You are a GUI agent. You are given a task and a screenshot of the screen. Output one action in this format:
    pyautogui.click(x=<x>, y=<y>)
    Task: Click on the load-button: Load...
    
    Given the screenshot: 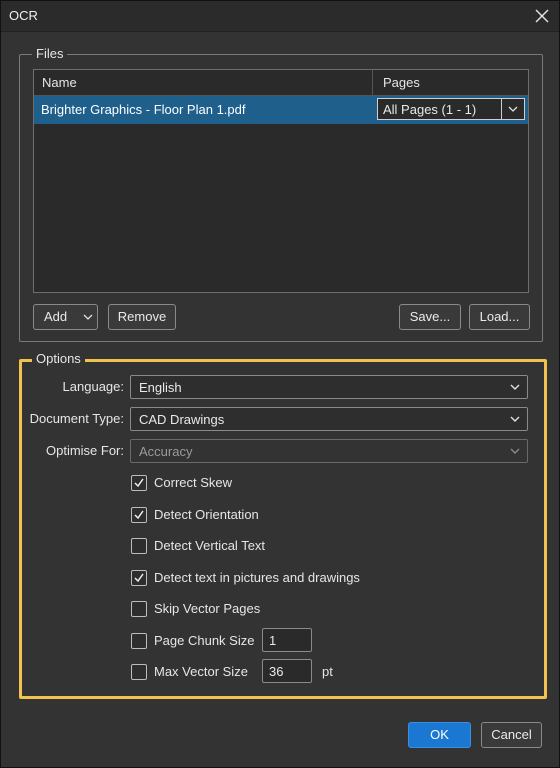 What is the action you would take?
    pyautogui.click(x=499, y=317)
    